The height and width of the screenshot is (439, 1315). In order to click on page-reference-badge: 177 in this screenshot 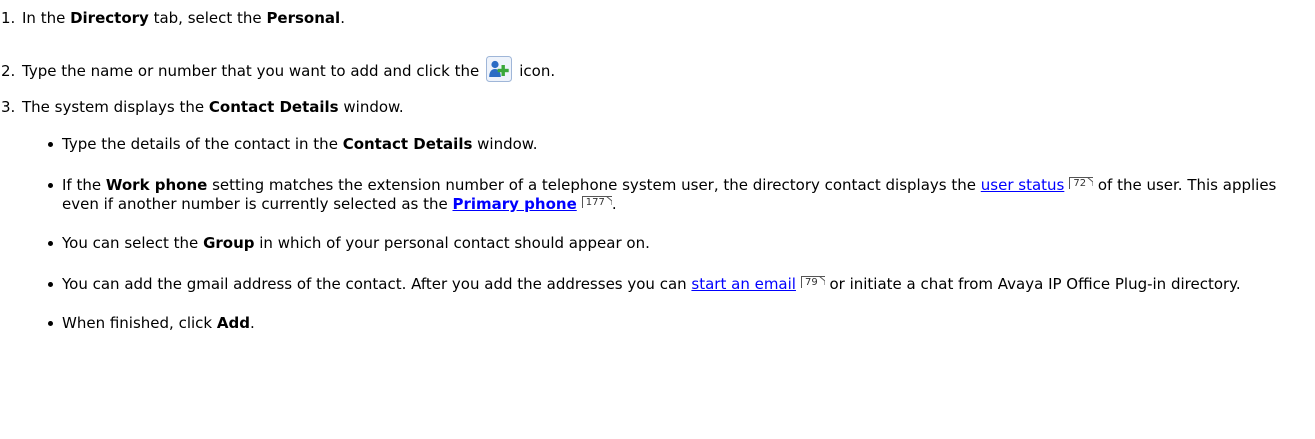, I will do `click(596, 202)`.